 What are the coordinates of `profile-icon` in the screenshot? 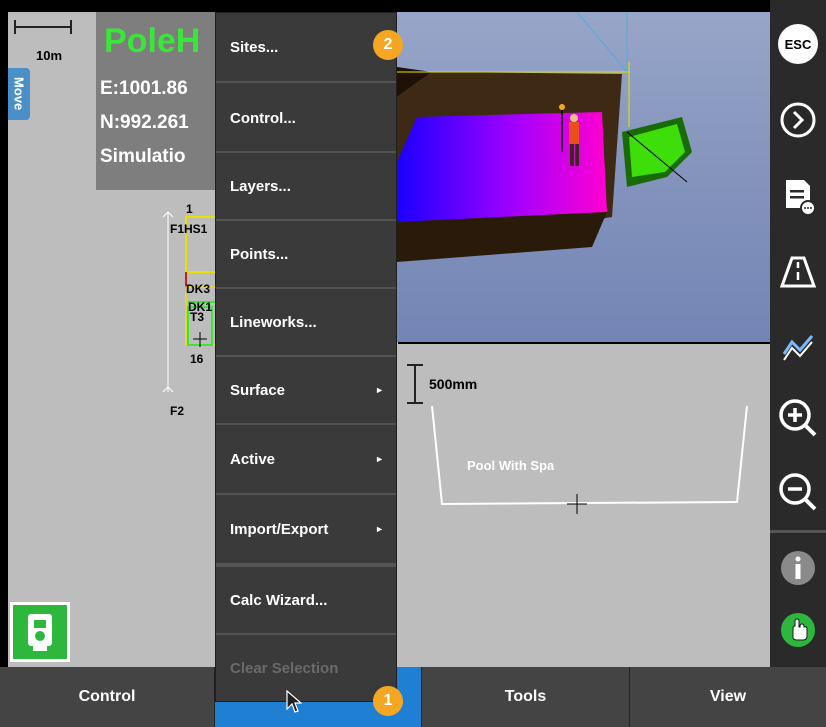 It's located at (798, 348).